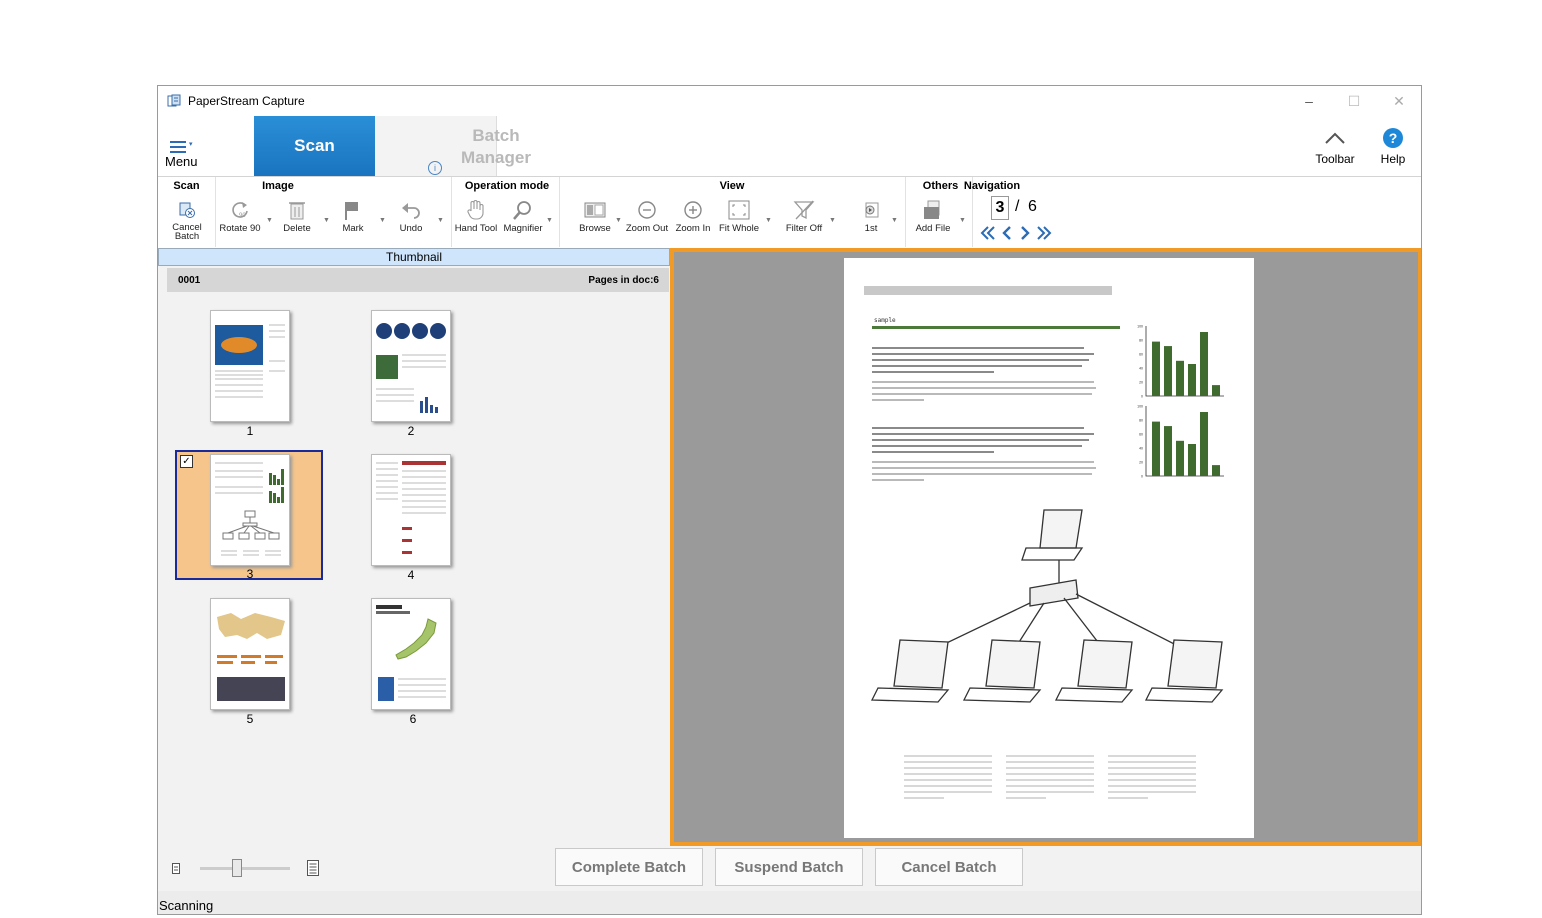 The width and height of the screenshot is (1542, 918). I want to click on mark-label: Mark, so click(353, 228).